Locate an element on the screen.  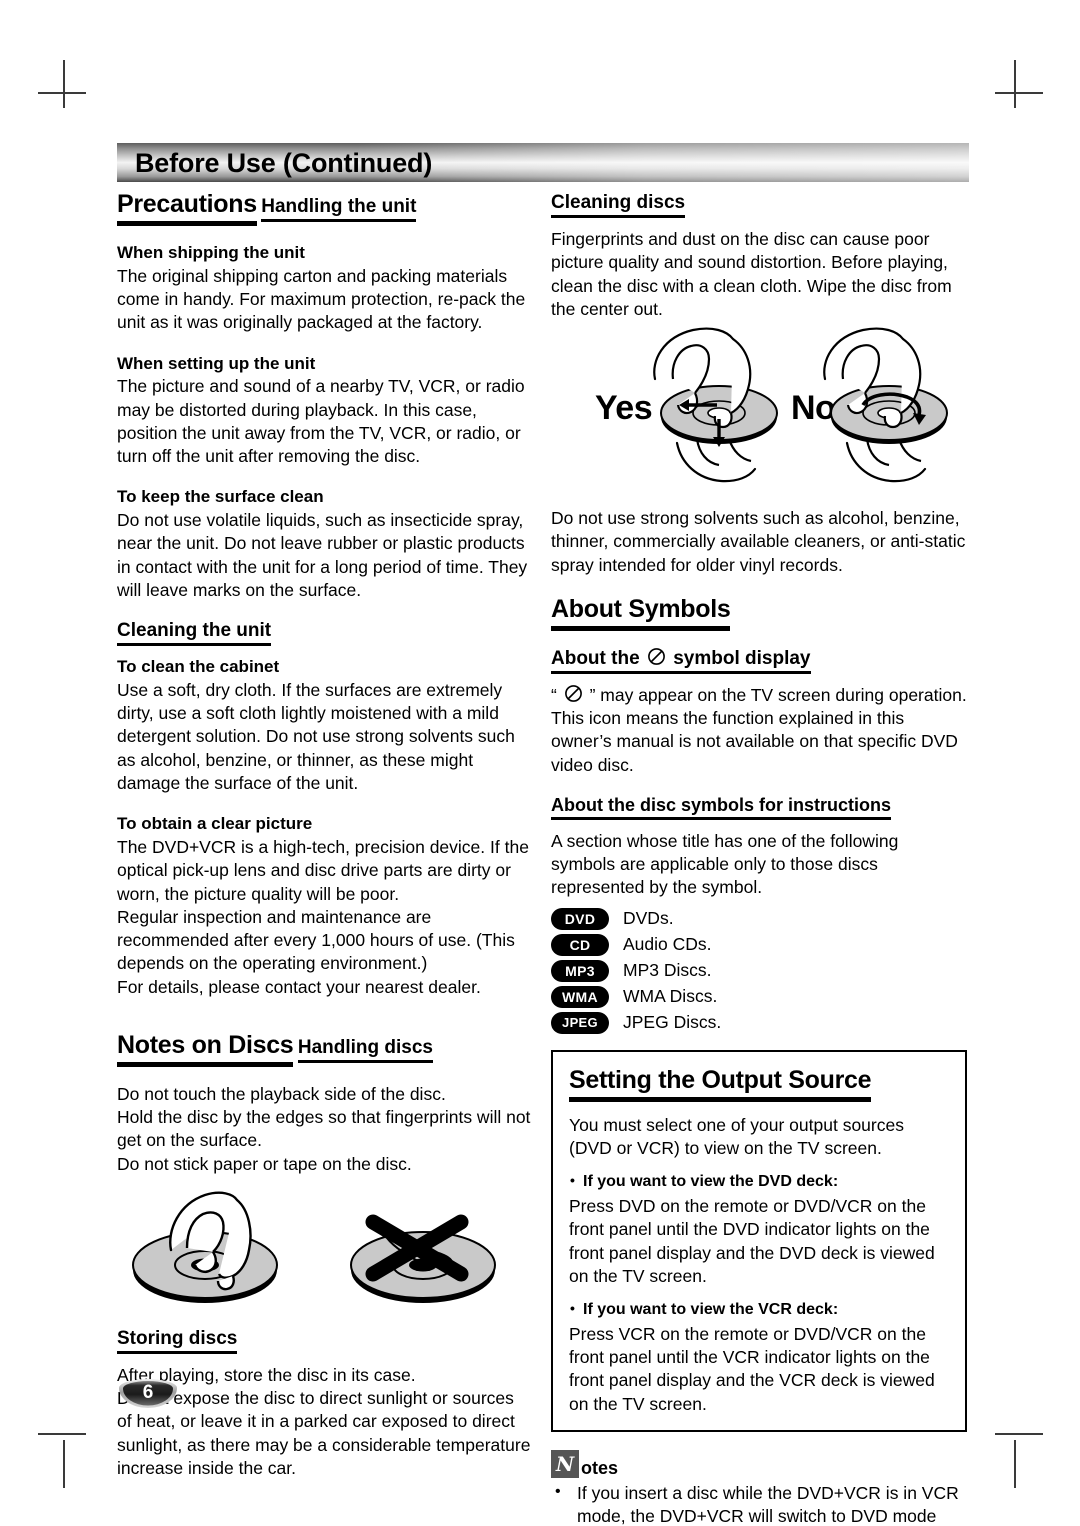
subsection-heading-cleaning-discs: Cleaning discs is located at coordinates (618, 205).